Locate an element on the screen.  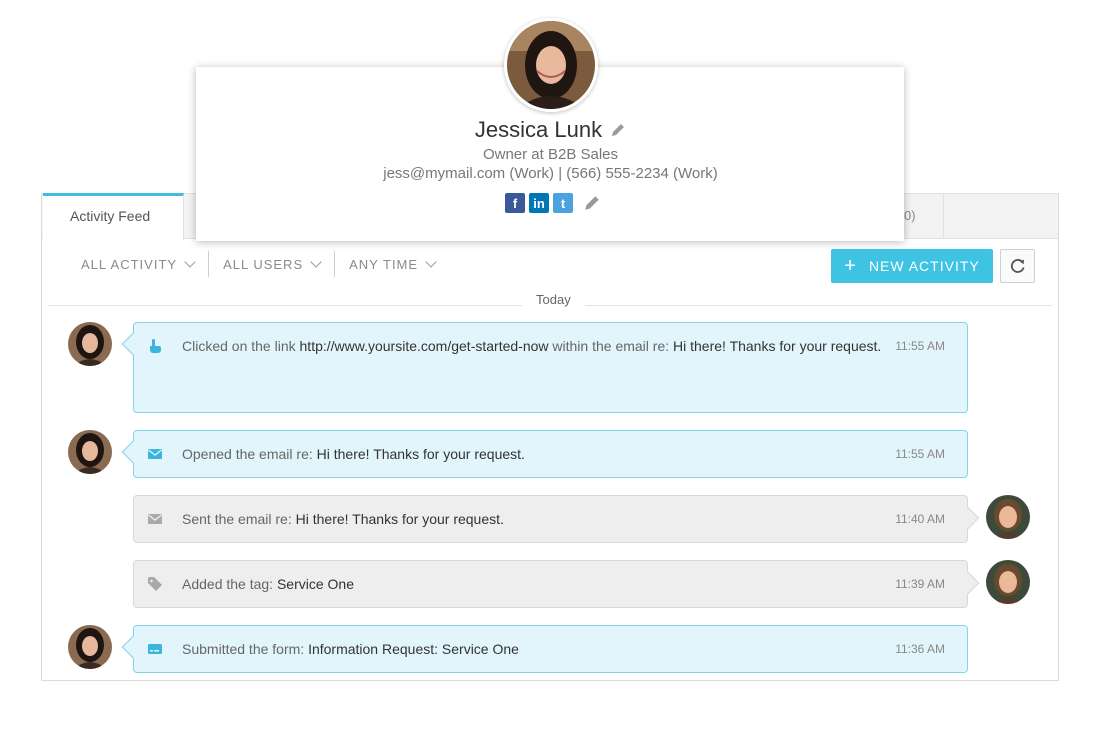
activity-subject: Service One is located at coordinates (315, 584).